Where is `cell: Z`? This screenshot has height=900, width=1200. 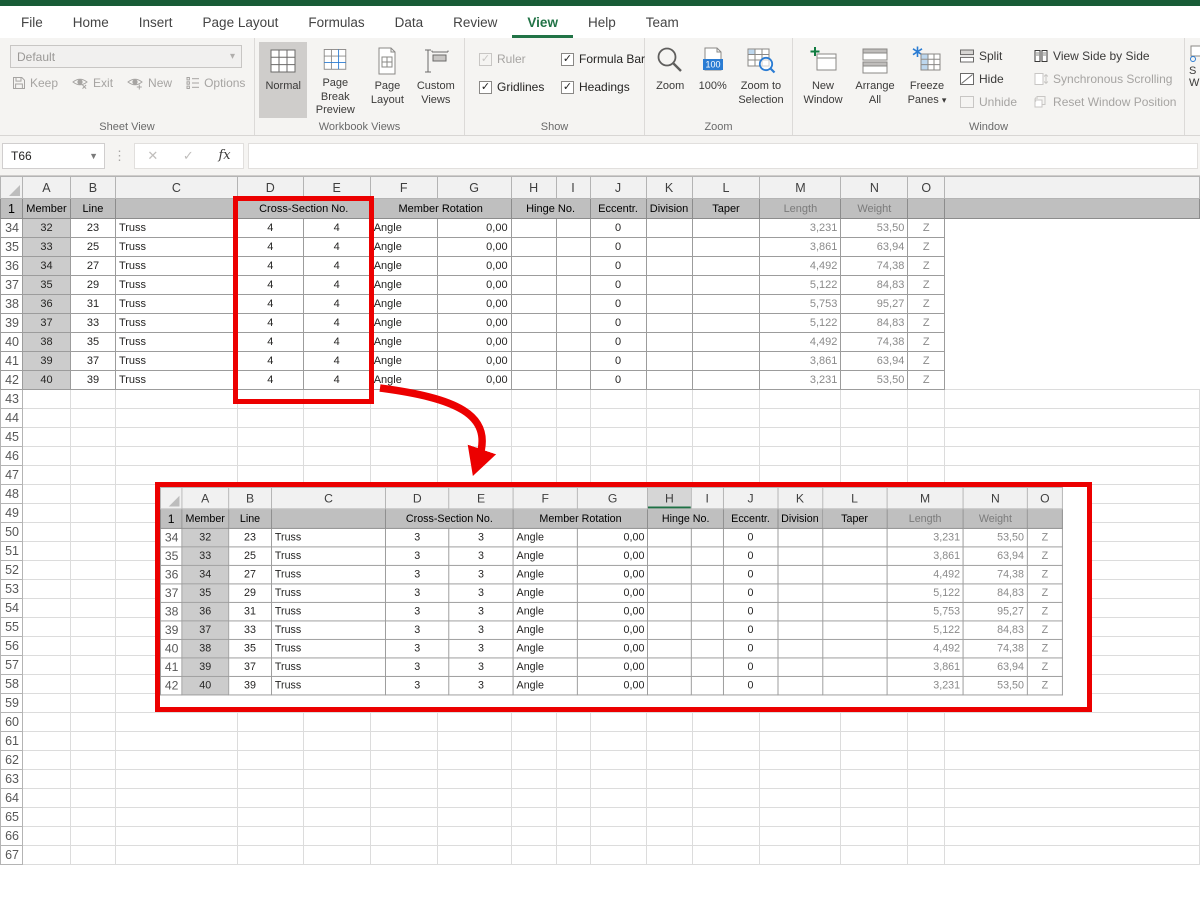 cell: Z is located at coordinates (926, 247).